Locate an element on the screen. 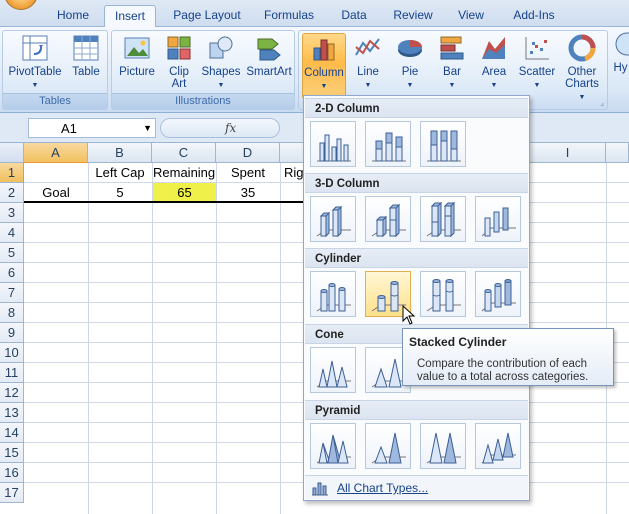  column-header-j is located at coordinates (617, 153).